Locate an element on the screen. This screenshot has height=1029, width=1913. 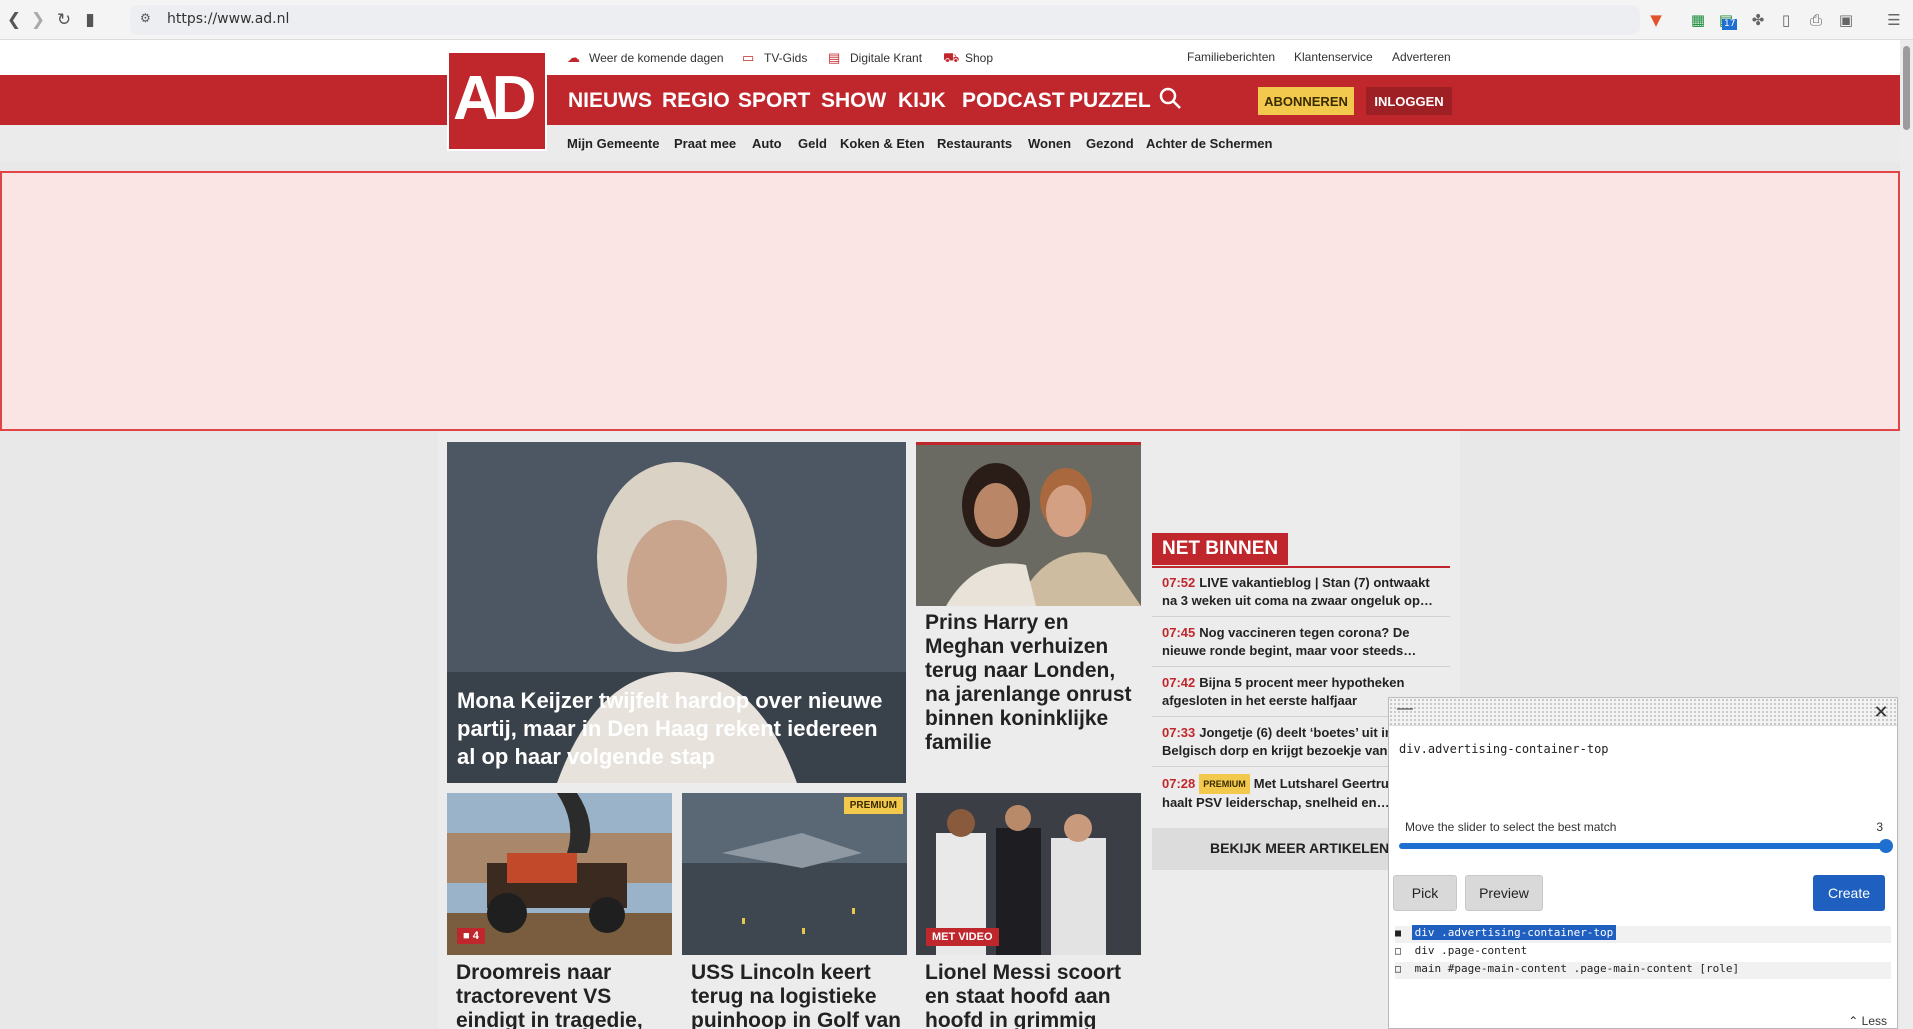
scrollbar-thumb is located at coordinates (1906, 88).